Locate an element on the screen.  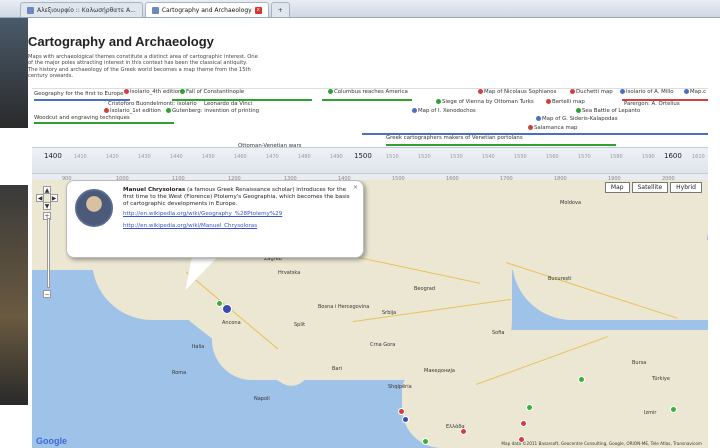
map-type-hybrid-button: Hybrid is located at coordinates (686, 187).